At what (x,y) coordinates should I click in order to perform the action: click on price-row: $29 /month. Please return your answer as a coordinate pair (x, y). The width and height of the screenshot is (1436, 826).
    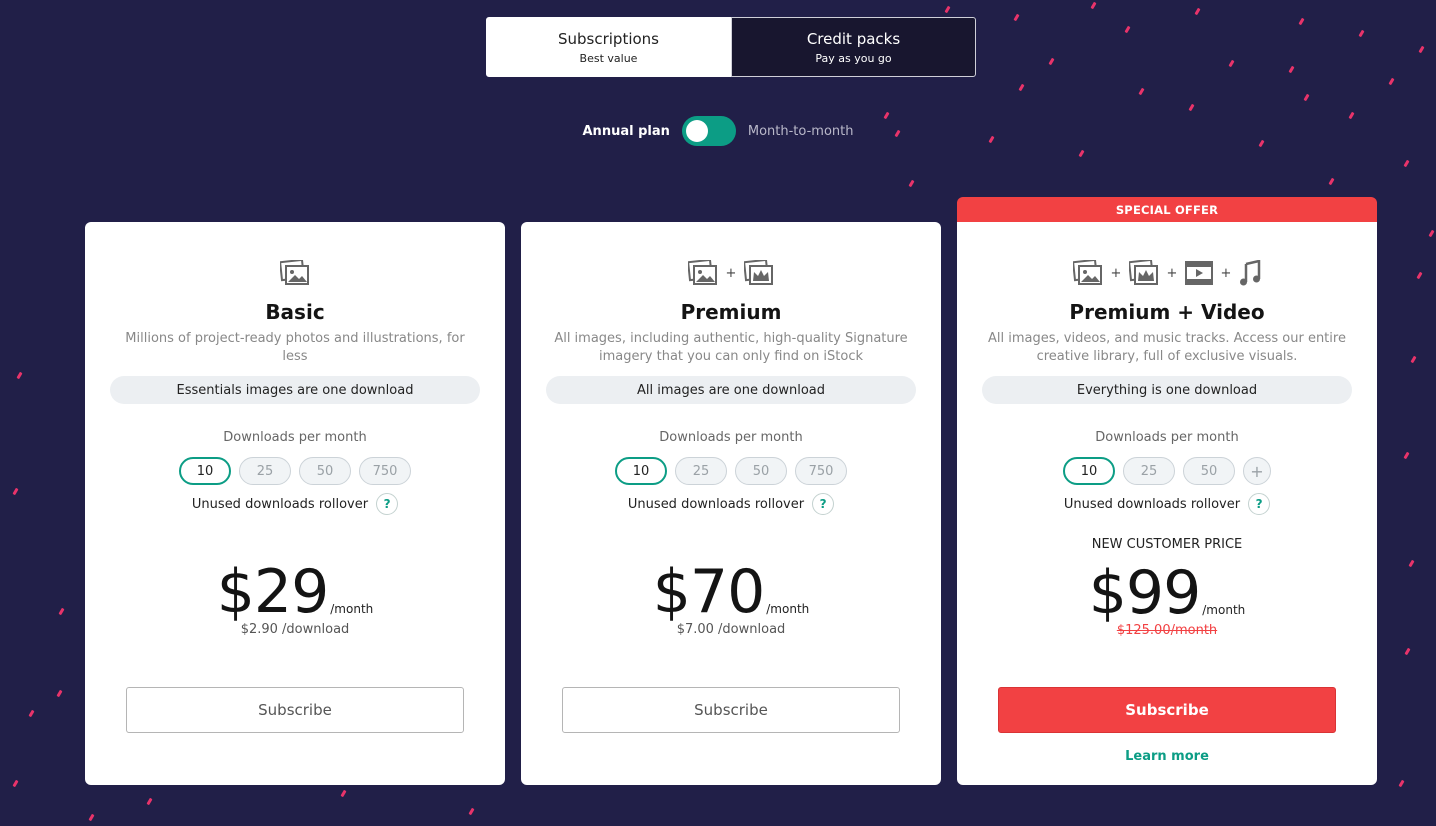
    Looking at the image, I should click on (295, 592).